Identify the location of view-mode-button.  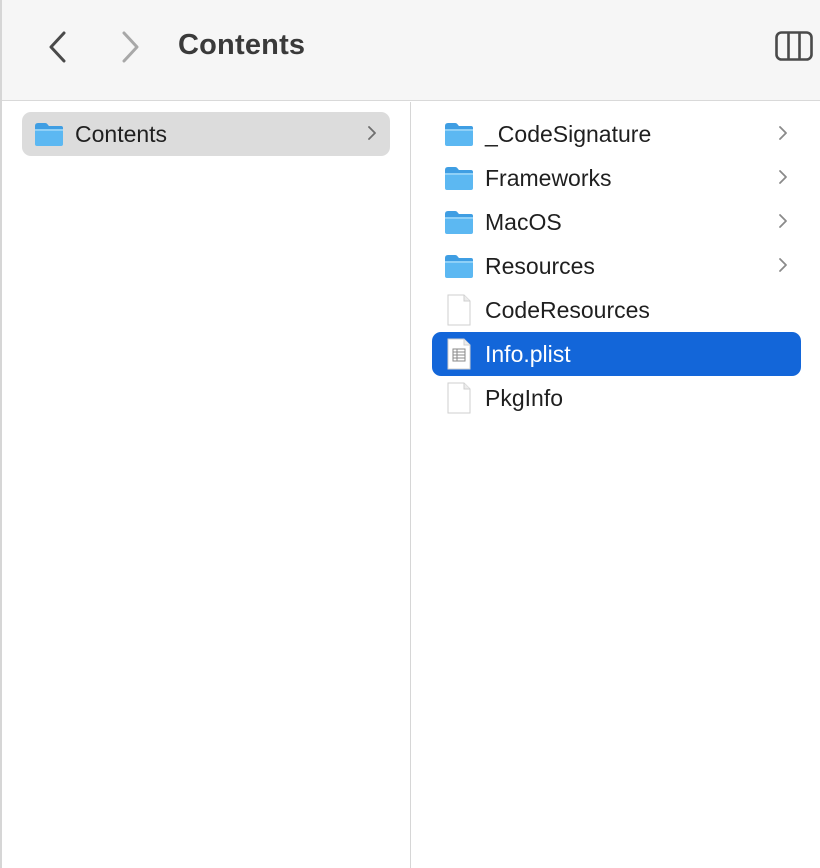
(794, 46).